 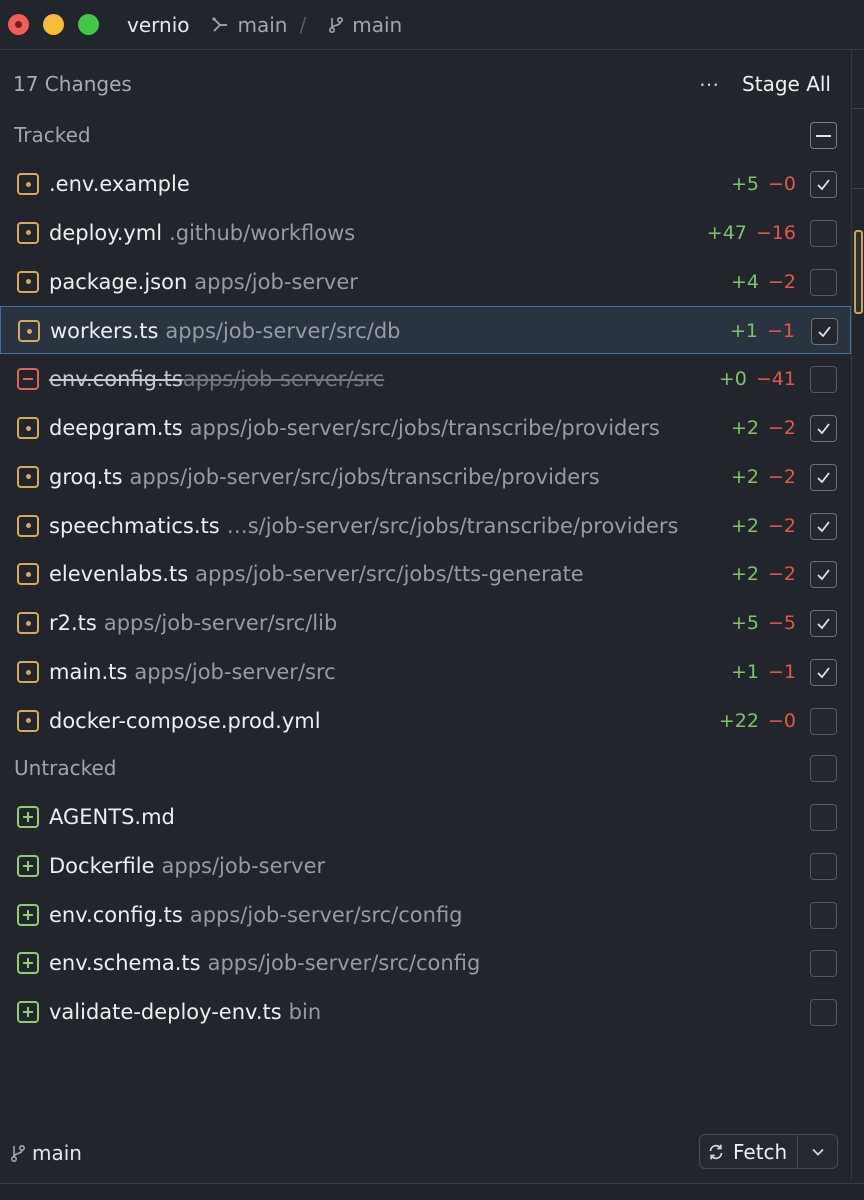 I want to click on current-branch: main, so click(x=46, y=1153).